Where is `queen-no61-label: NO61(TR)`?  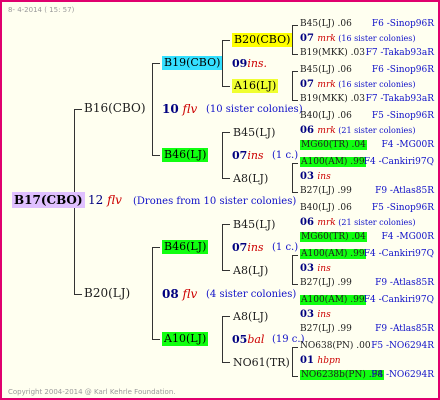 queen-no61-label: NO61(TR) is located at coordinates (261, 362).